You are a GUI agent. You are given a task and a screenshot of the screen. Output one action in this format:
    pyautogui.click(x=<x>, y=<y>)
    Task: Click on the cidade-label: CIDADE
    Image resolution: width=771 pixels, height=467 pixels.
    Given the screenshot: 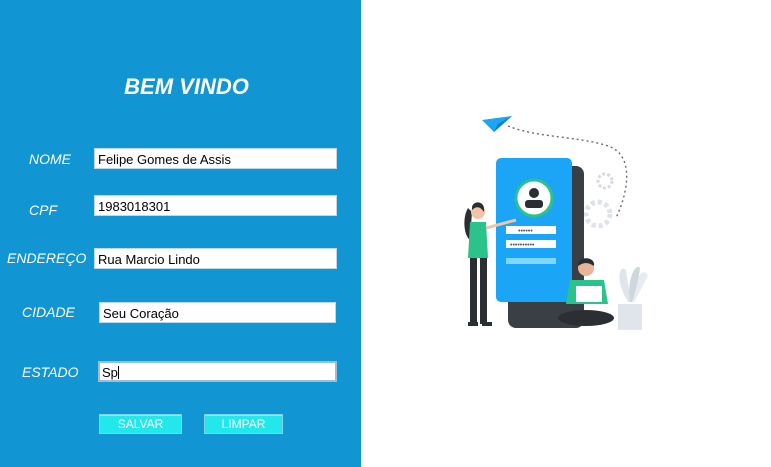 What is the action you would take?
    pyautogui.click(x=48, y=312)
    